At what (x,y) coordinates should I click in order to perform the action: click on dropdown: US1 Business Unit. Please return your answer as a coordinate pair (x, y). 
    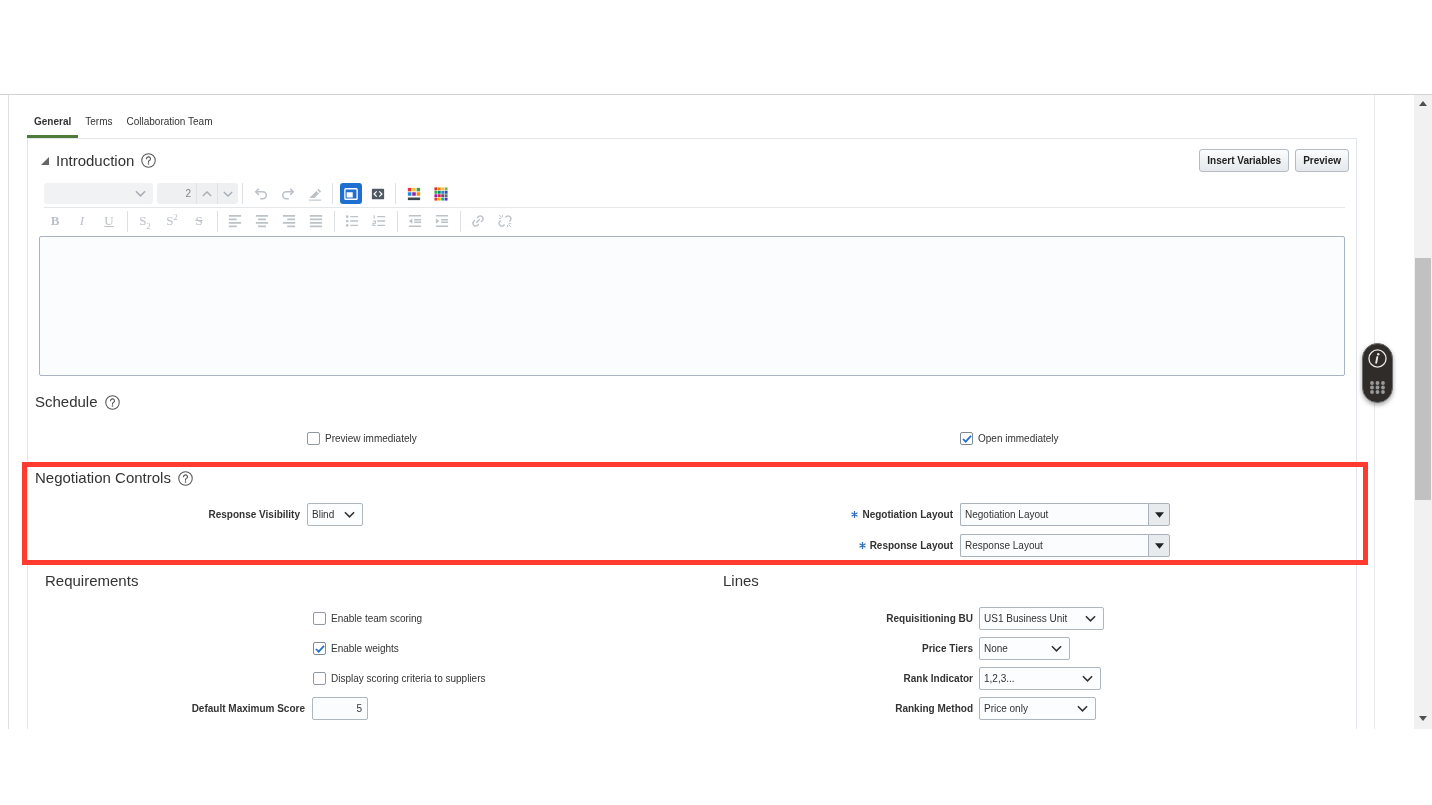
    Looking at the image, I should click on (1041, 618).